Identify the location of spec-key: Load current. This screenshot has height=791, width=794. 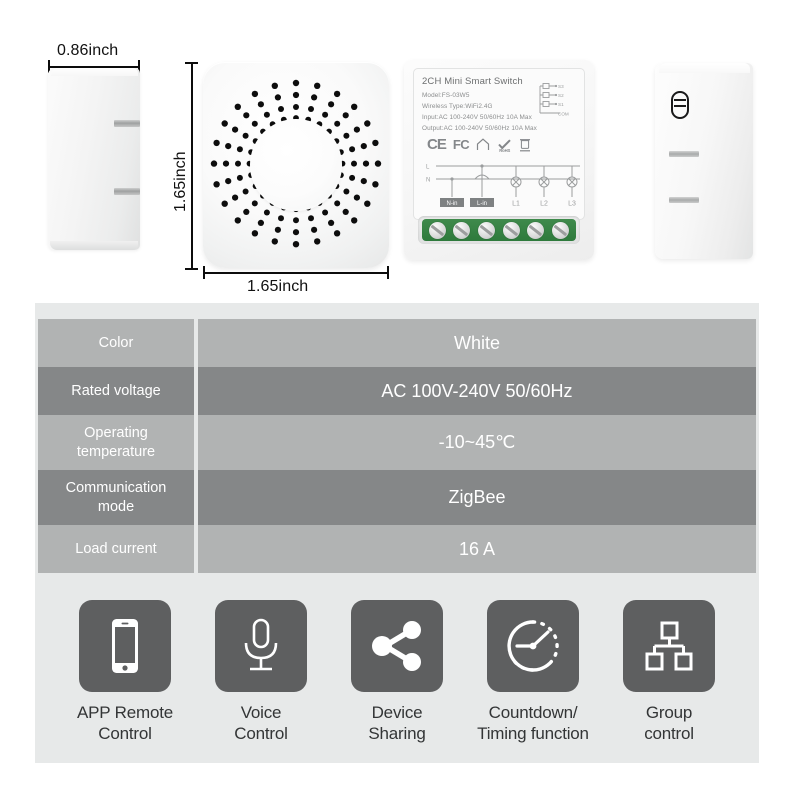
(116, 549).